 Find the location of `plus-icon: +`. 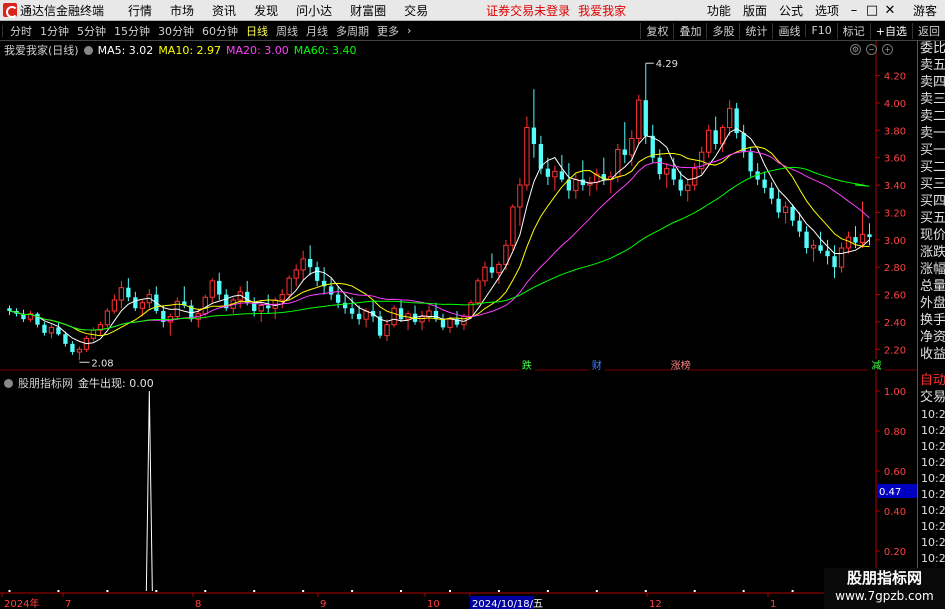

plus-icon: + is located at coordinates (887, 49).